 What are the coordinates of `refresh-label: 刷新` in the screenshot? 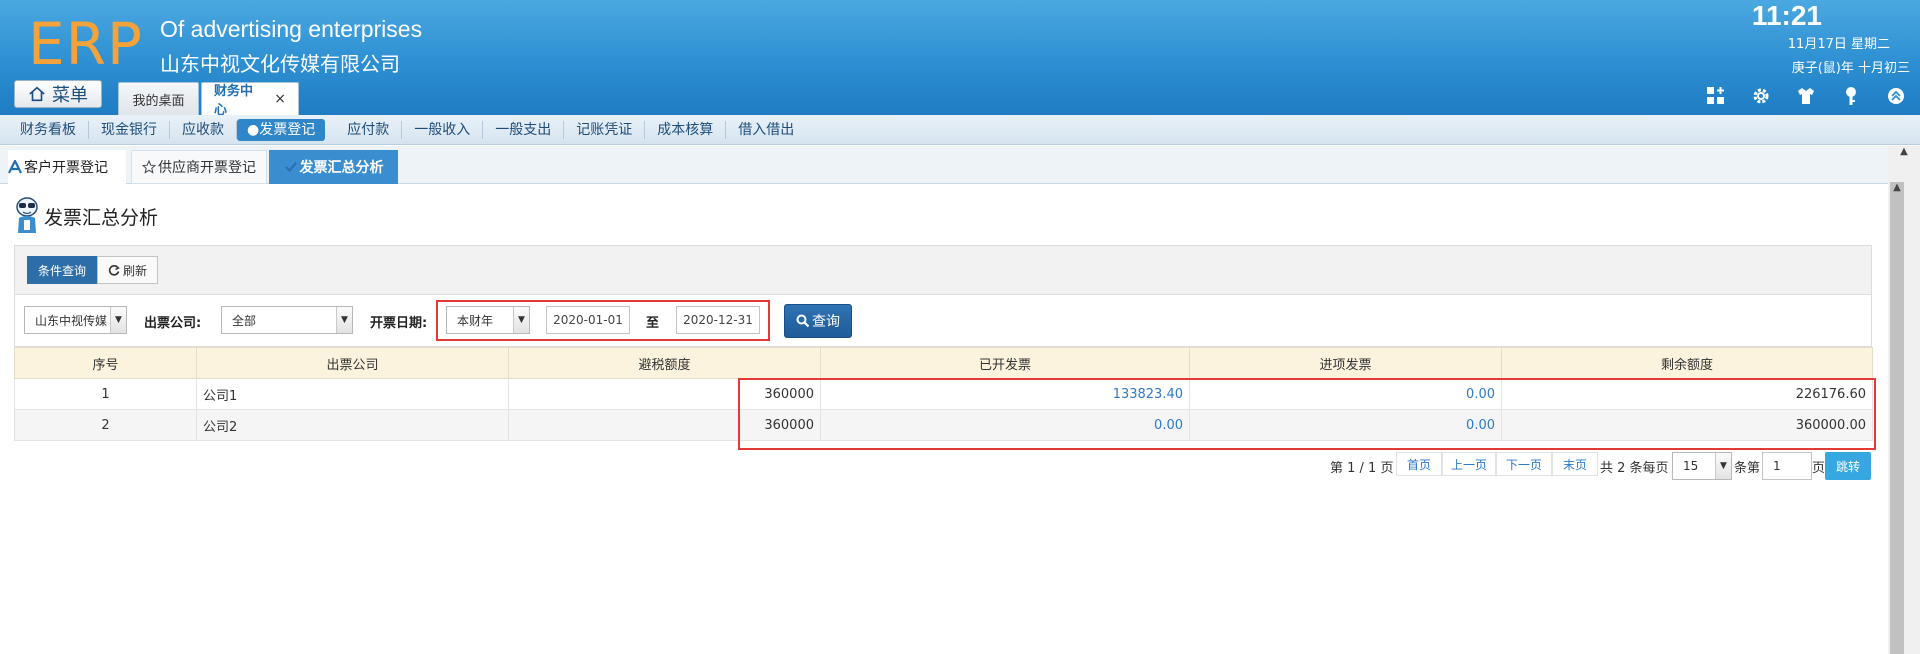 It's located at (135, 270).